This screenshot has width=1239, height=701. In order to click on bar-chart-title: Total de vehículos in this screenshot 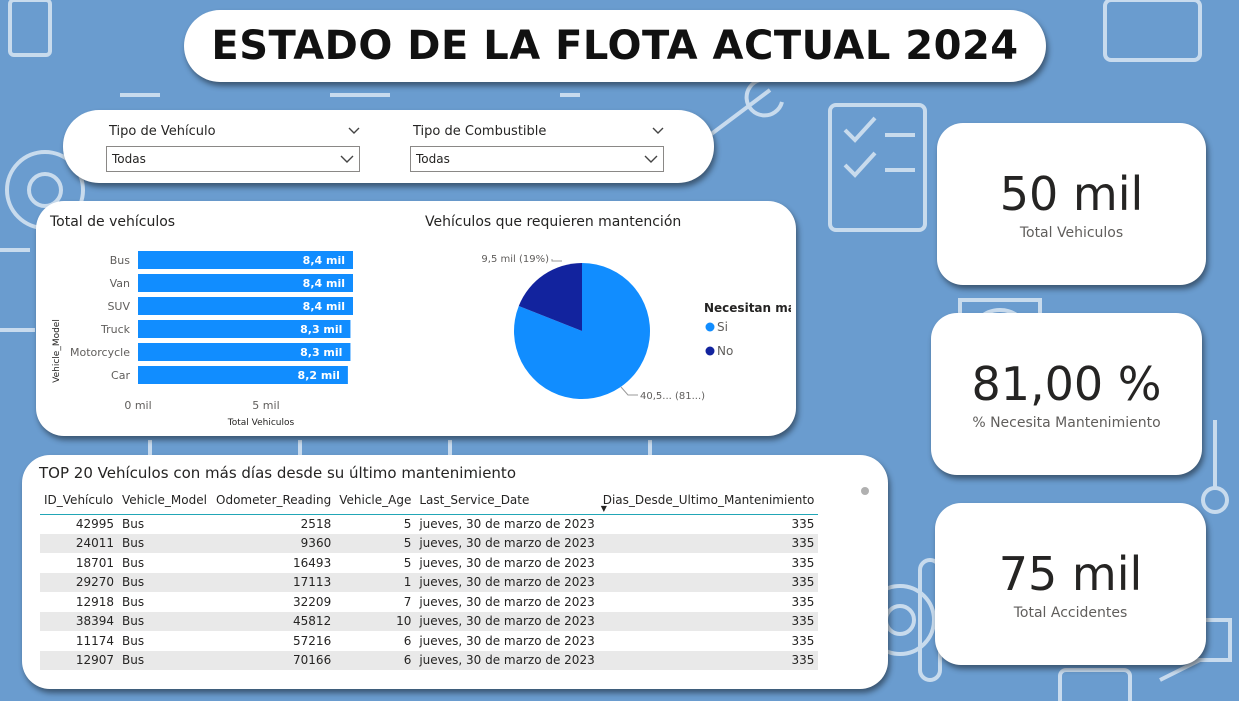, I will do `click(113, 222)`.